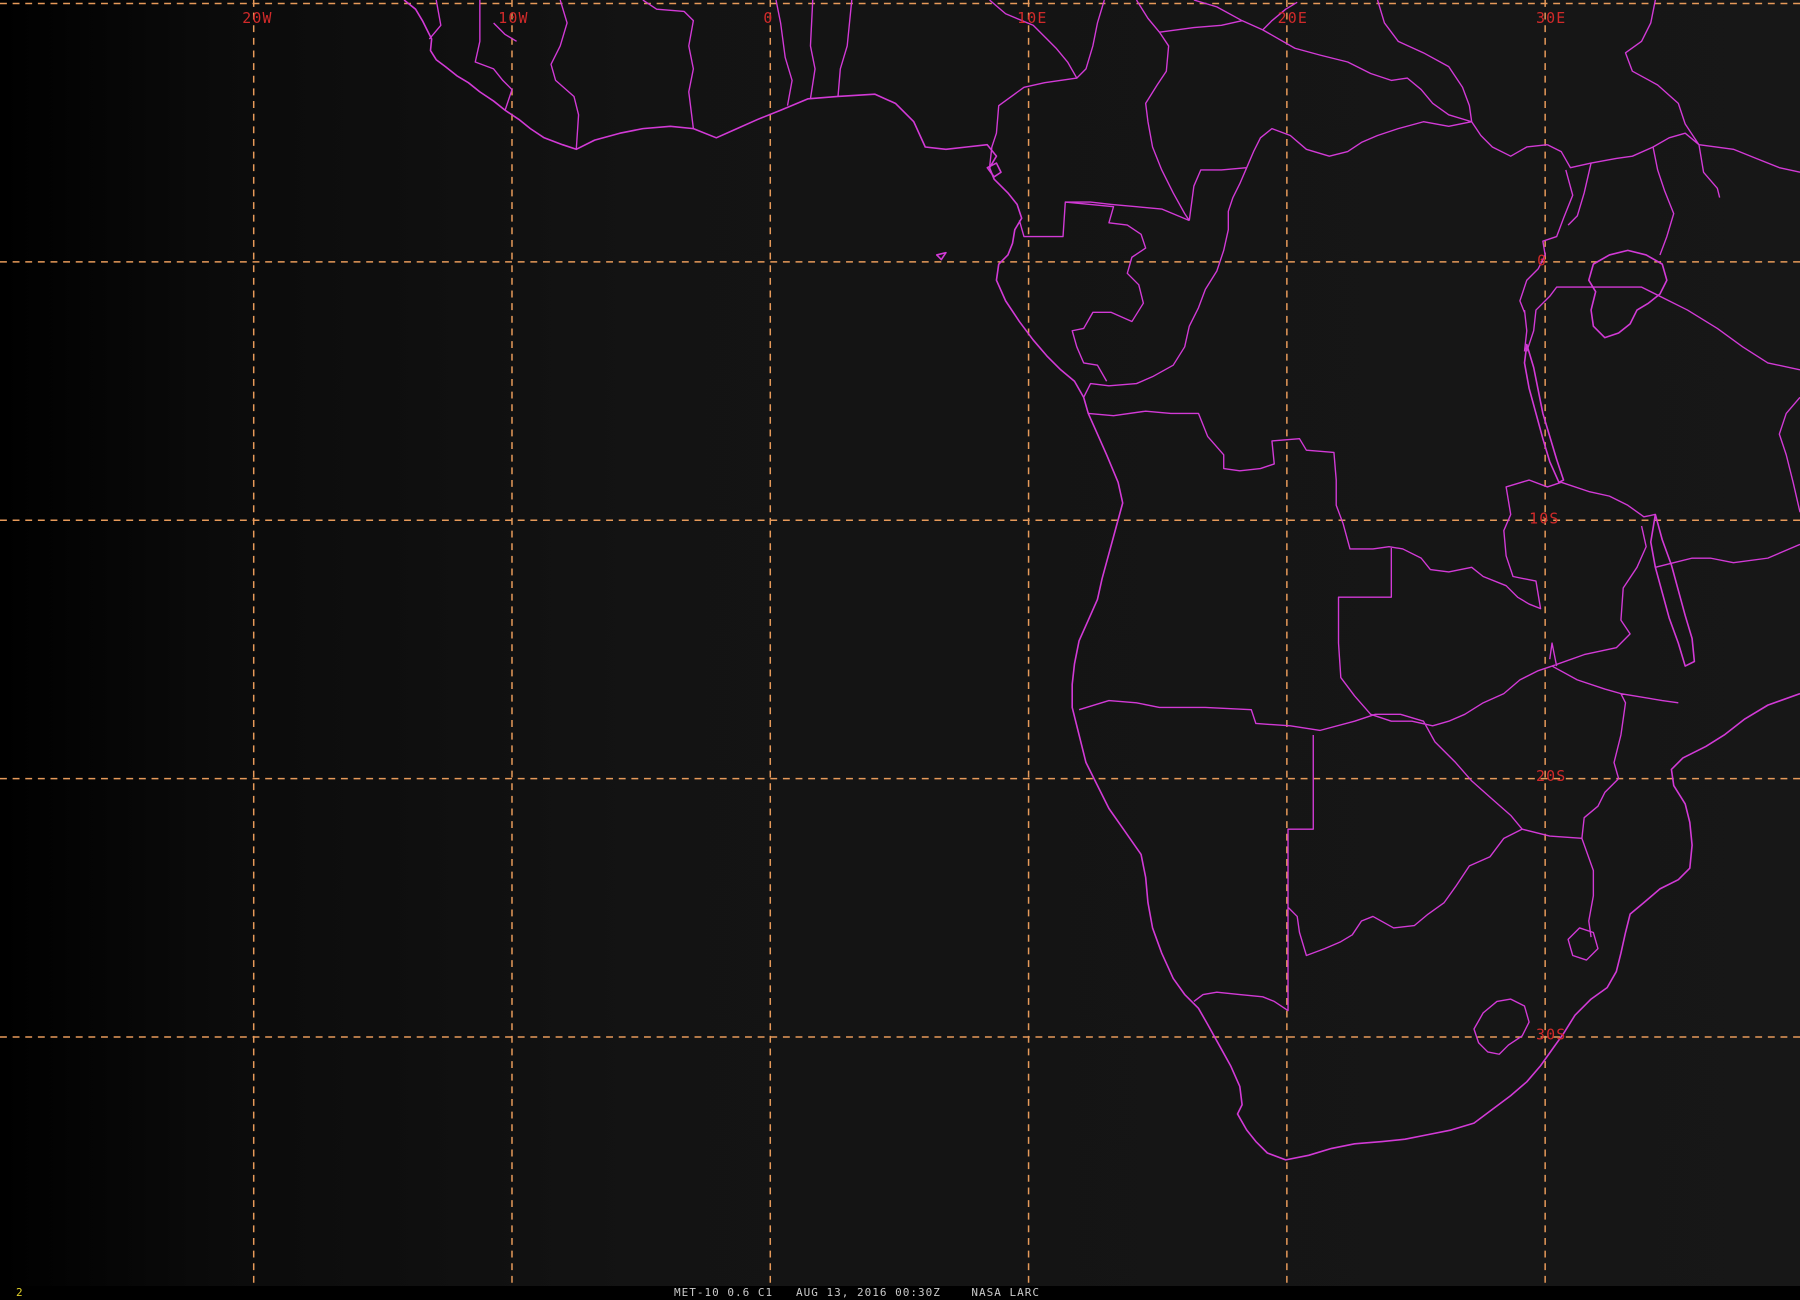  Describe the element at coordinates (1293, 18) in the screenshot. I see `lon-label-20e: 20E` at that location.